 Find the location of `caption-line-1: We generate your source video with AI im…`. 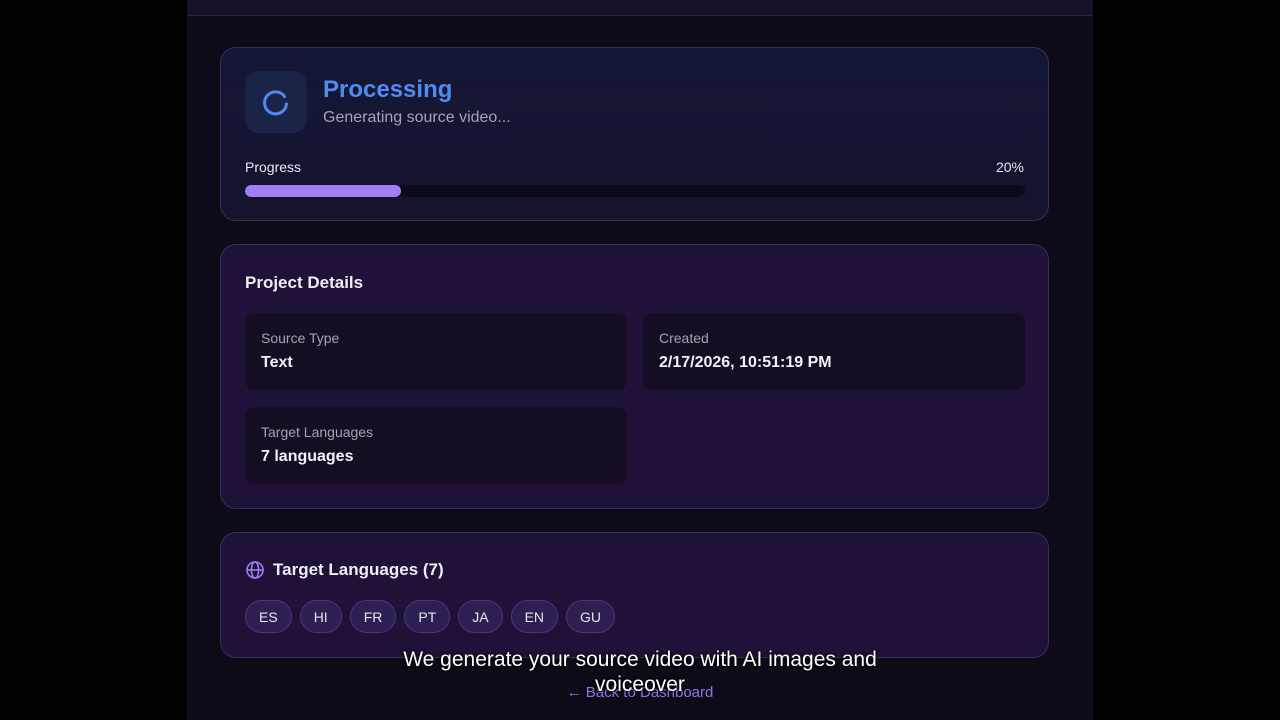

caption-line-1: We generate your source video with AI im… is located at coordinates (640, 659).